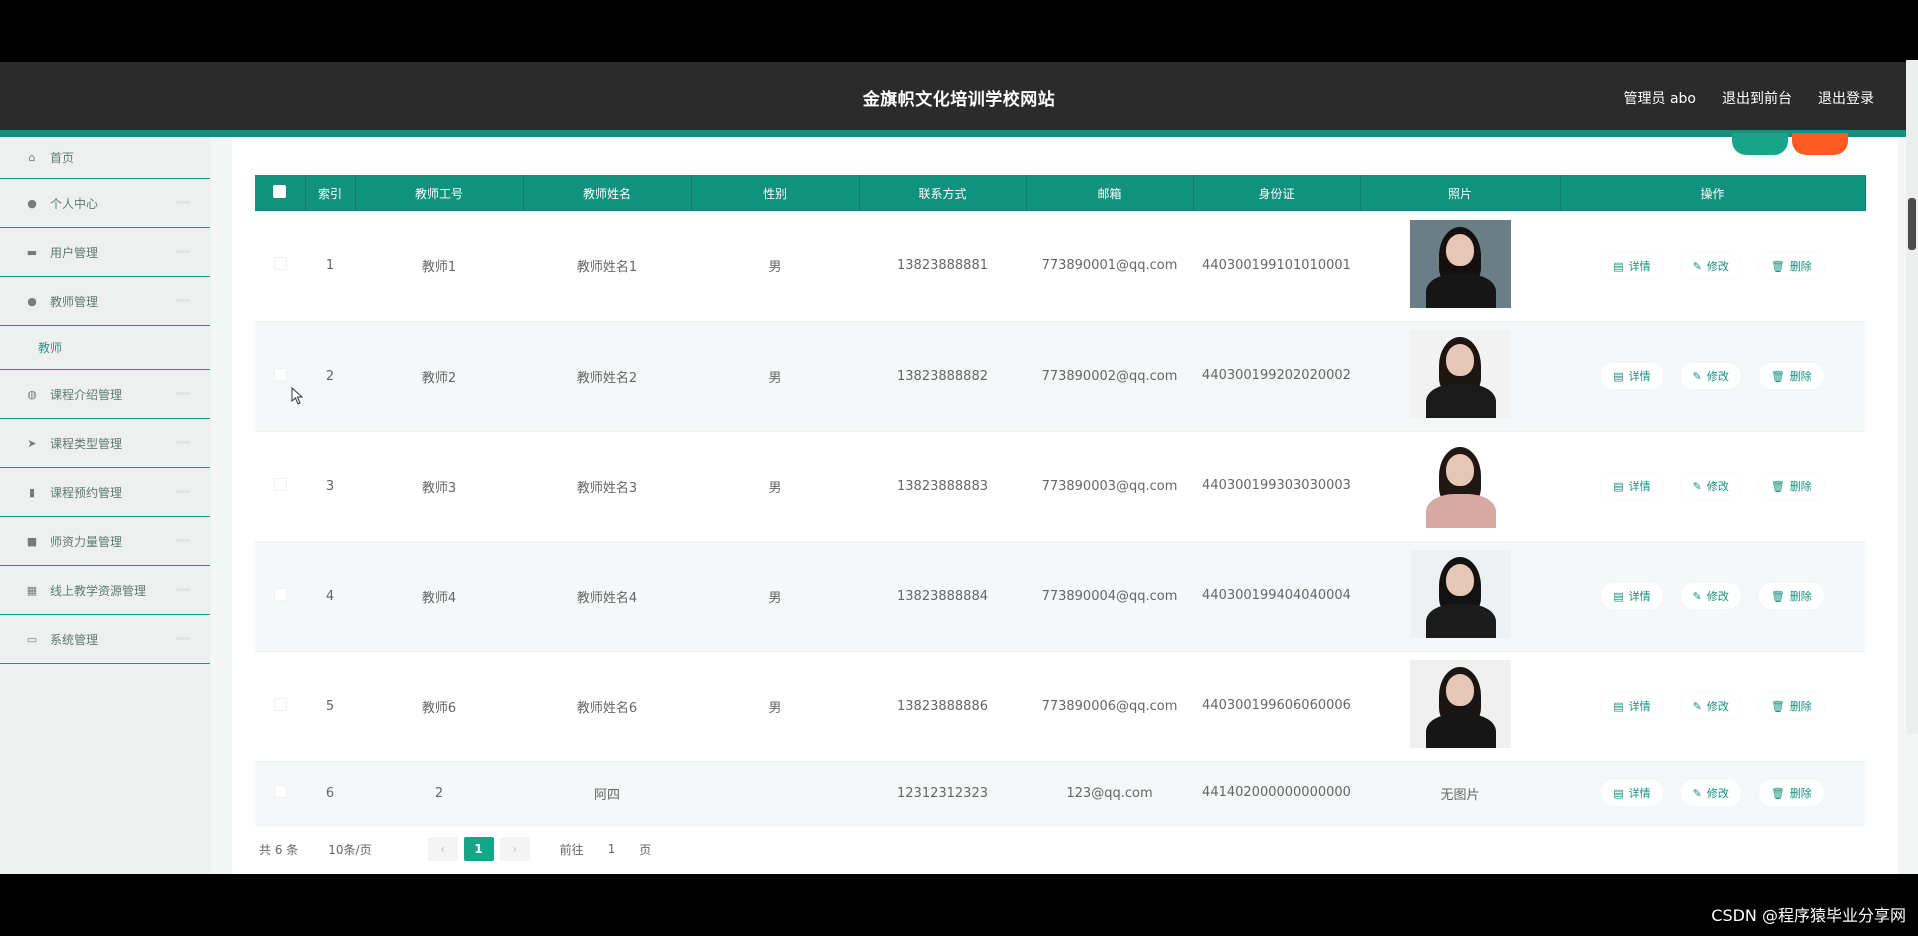 The image size is (1918, 936). Describe the element at coordinates (330, 596) in the screenshot. I see `cell-index: 4` at that location.